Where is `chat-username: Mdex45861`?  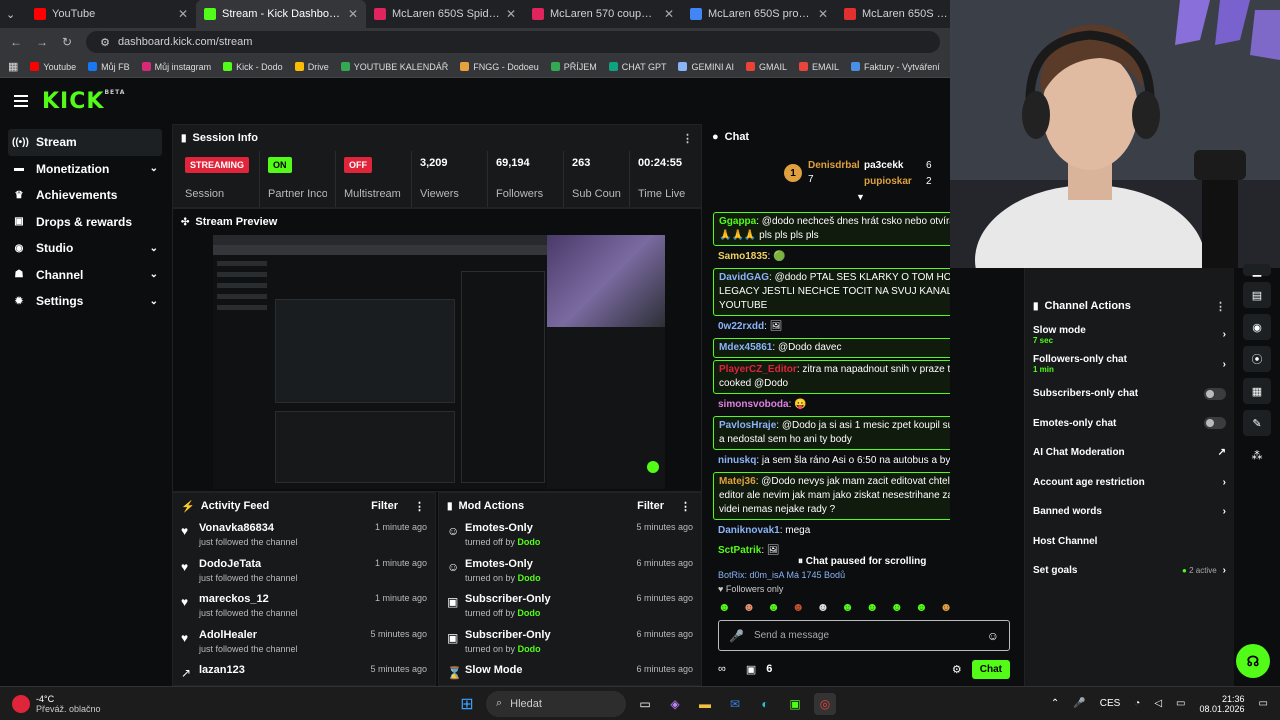 chat-username: Mdex45861 is located at coordinates (745, 347).